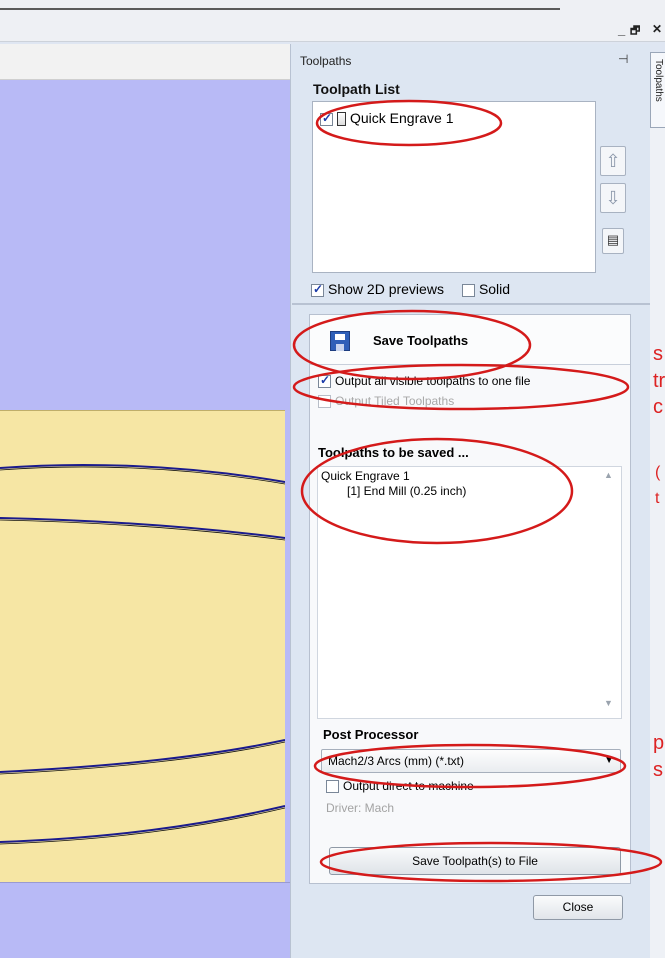  I want to click on one-file-checkbox, so click(324, 381).